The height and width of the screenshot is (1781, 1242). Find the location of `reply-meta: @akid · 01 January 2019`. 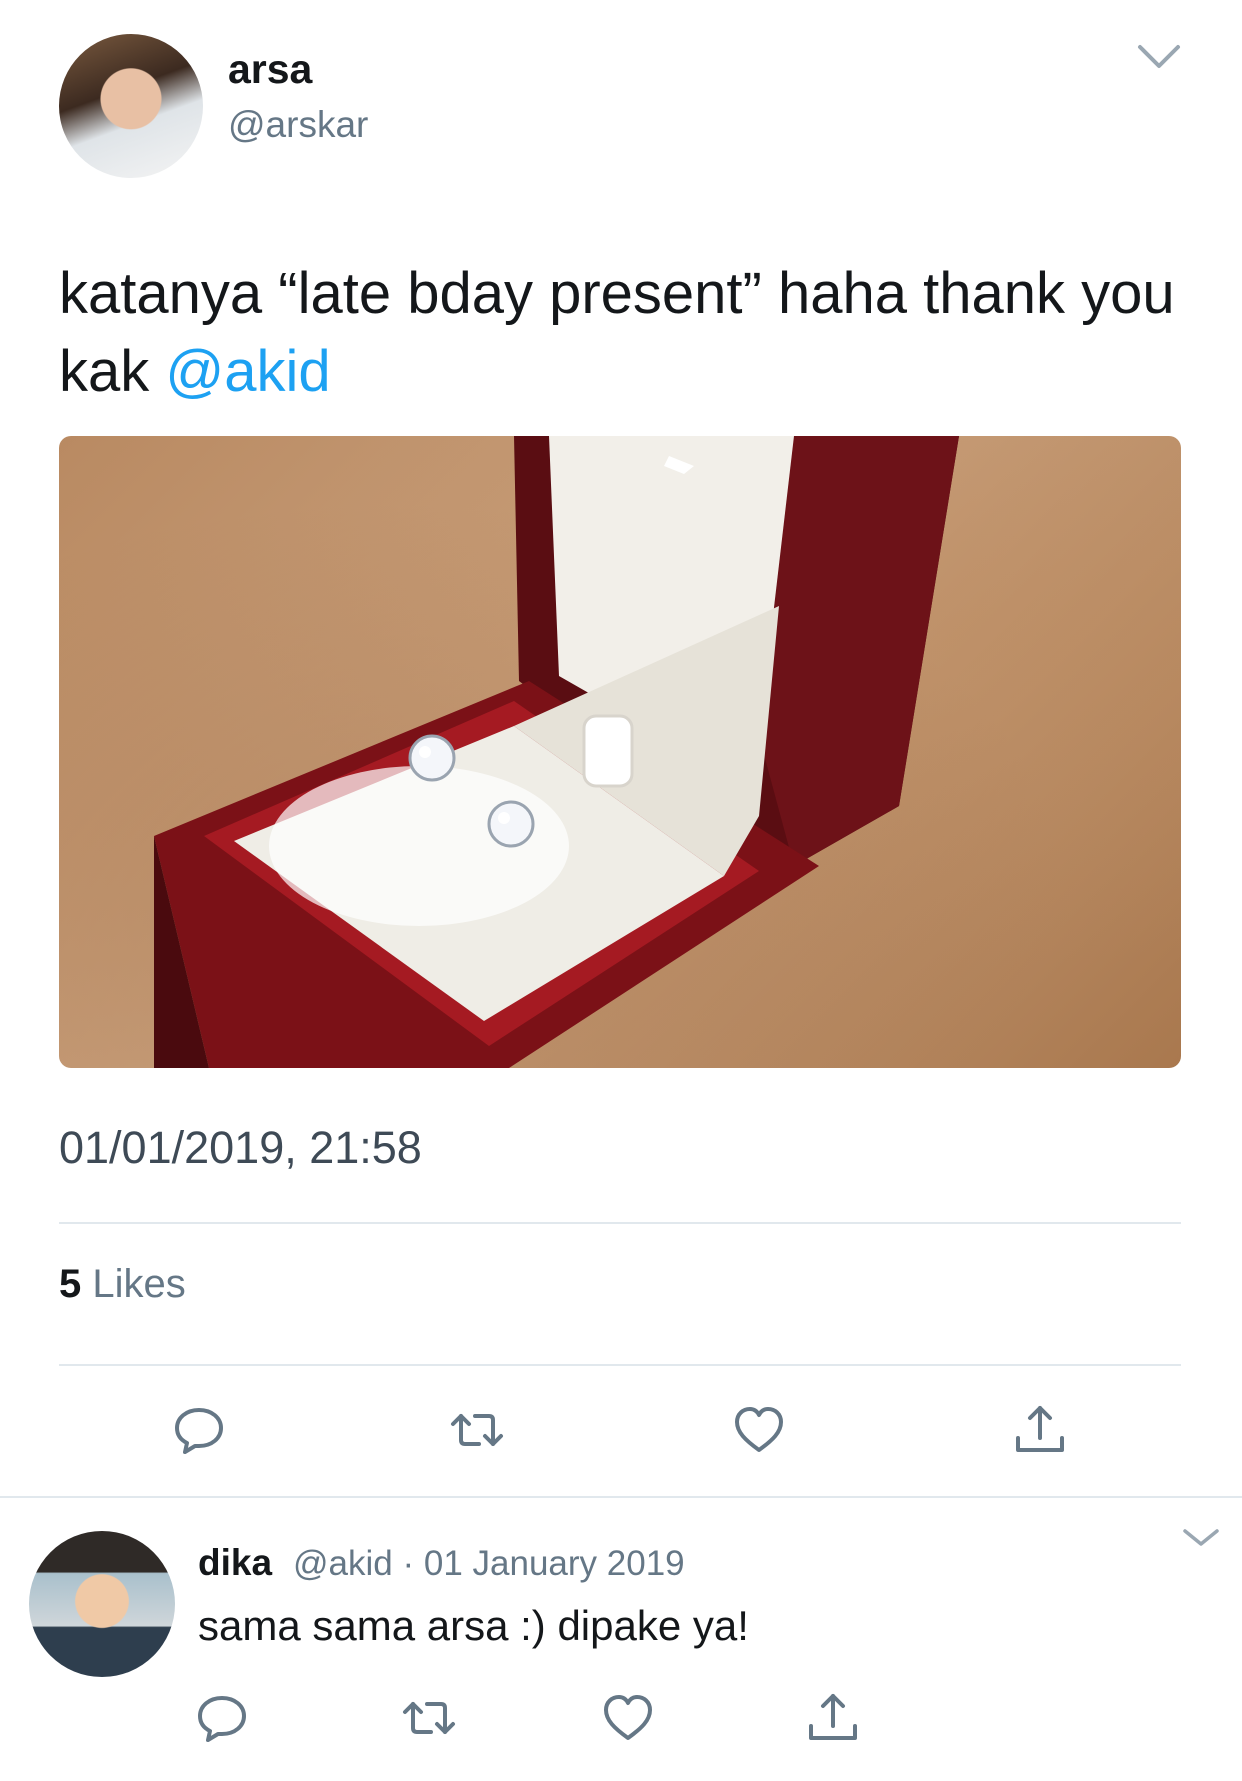

reply-meta: @akid · 01 January 2019 is located at coordinates (489, 1564).